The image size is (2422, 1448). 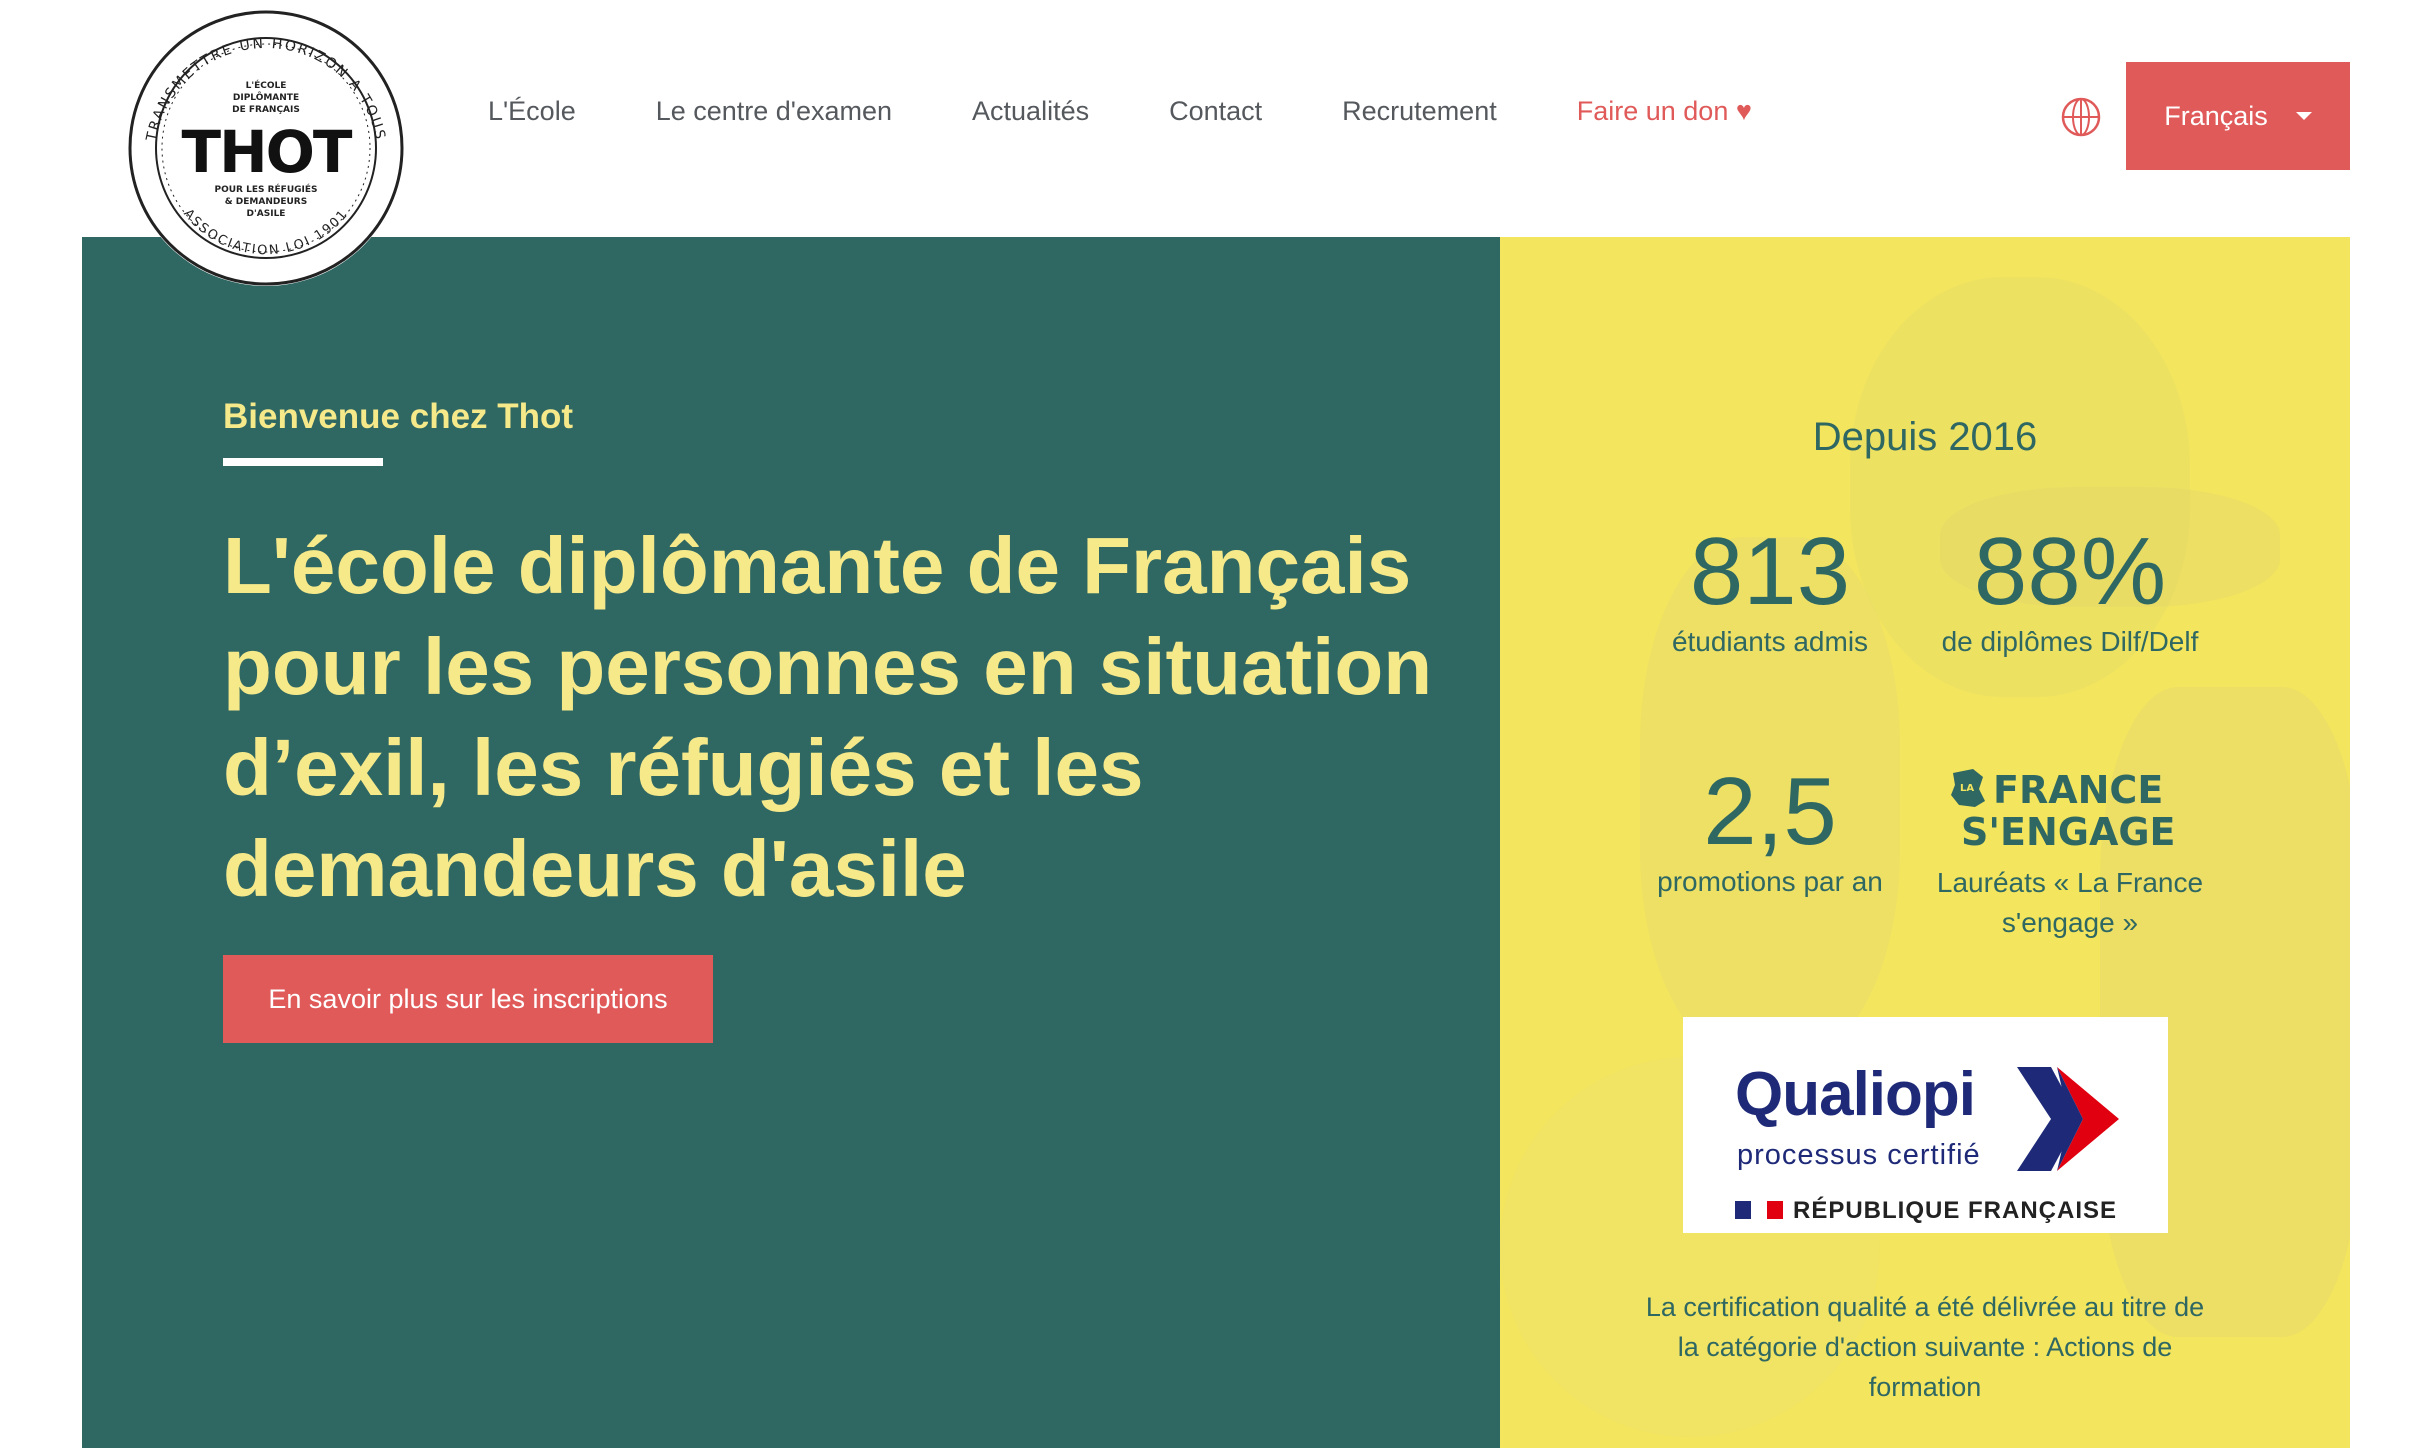 What do you see at coordinates (2070, 571) in the screenshot?
I see `stat-value: 88%` at bounding box center [2070, 571].